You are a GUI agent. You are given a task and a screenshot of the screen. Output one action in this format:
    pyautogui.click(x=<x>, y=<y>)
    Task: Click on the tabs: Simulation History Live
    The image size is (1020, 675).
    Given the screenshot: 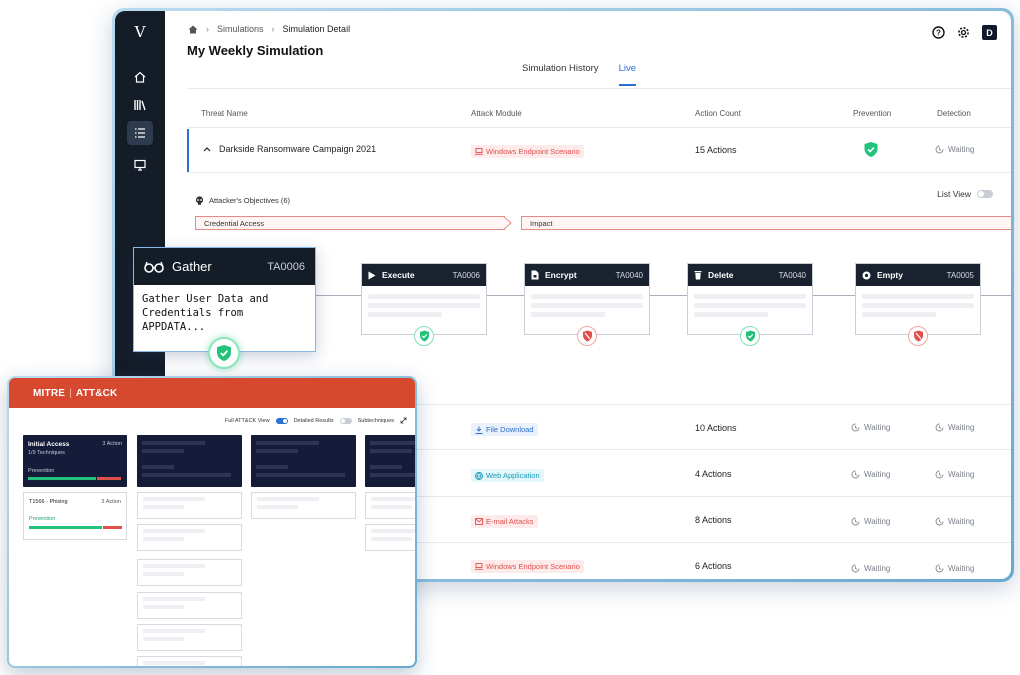 What is the action you would take?
    pyautogui.click(x=579, y=74)
    